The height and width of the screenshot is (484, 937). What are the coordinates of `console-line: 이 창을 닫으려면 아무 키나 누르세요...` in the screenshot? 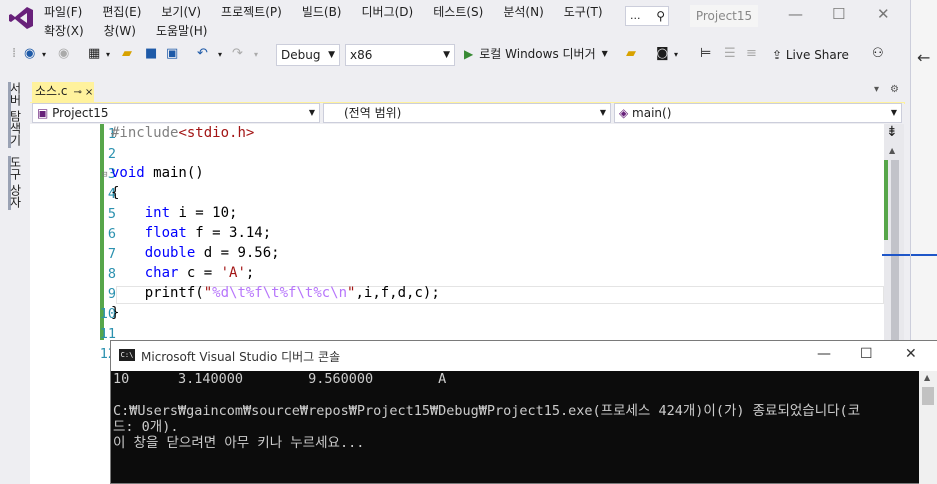 It's located at (239, 443).